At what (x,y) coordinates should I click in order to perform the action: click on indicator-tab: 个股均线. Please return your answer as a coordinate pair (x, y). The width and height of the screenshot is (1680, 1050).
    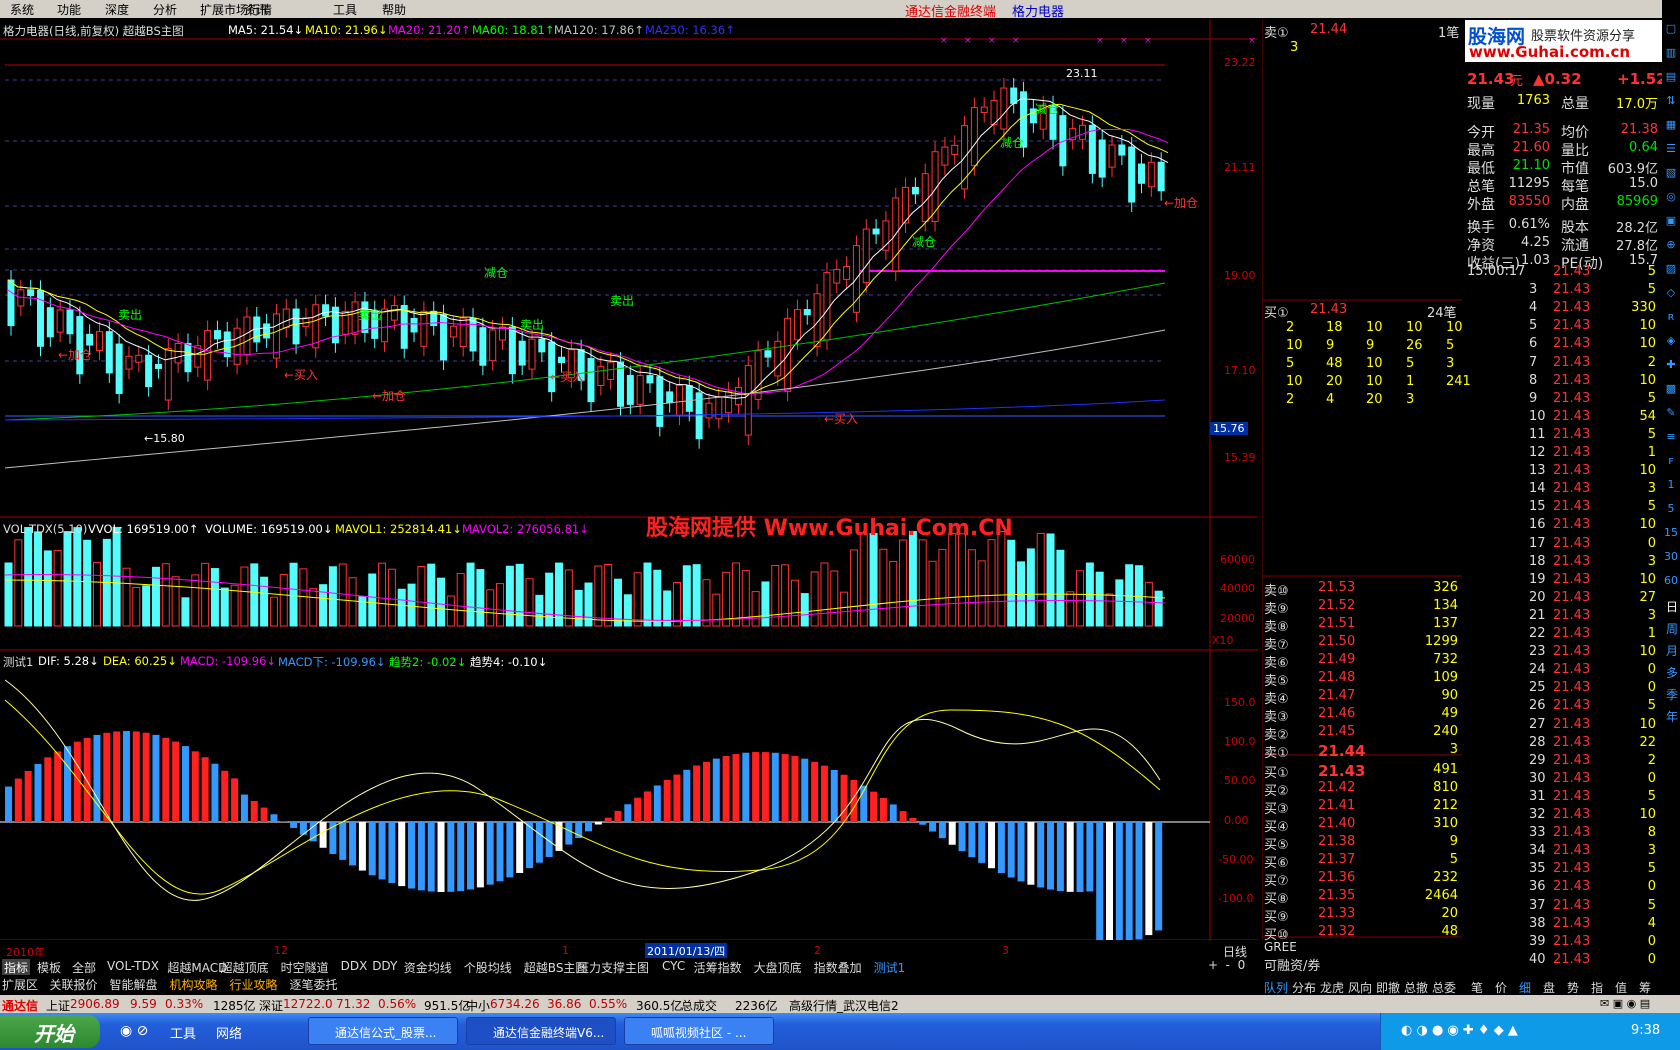
    Looking at the image, I should click on (488, 967).